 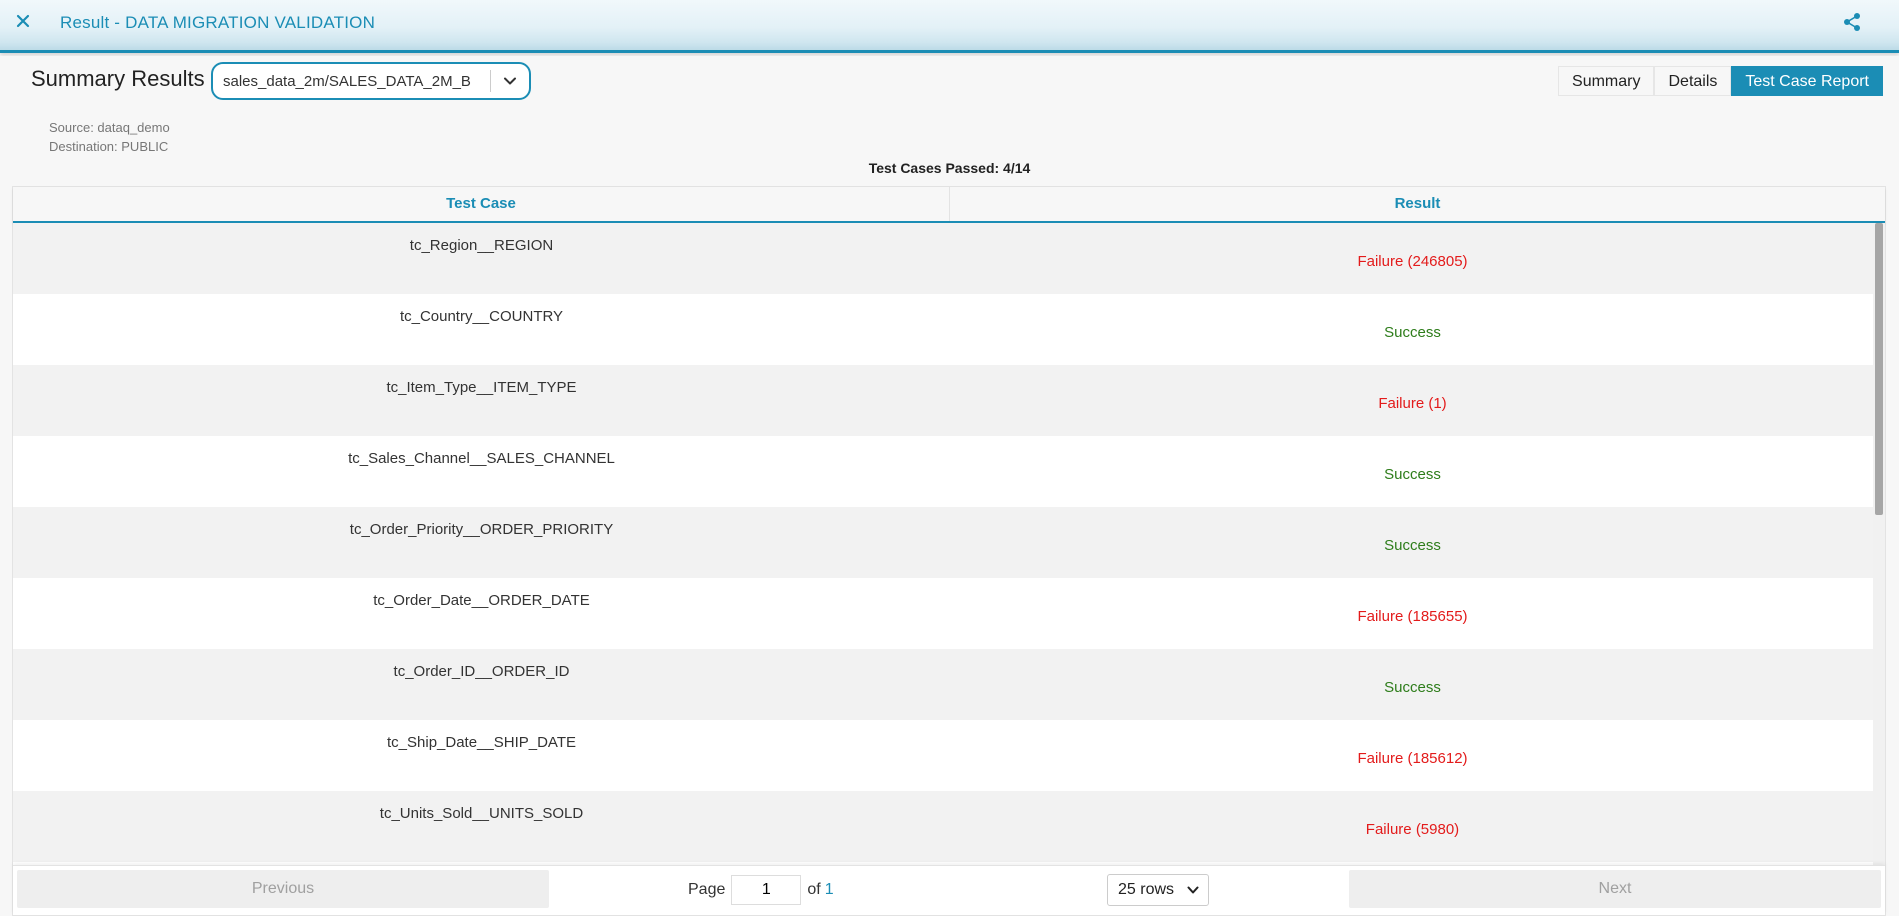 What do you see at coordinates (944, 755) in the screenshot?
I see `table-row: tc_Ship_Date__SHIP_DATE Failure (185612)` at bounding box center [944, 755].